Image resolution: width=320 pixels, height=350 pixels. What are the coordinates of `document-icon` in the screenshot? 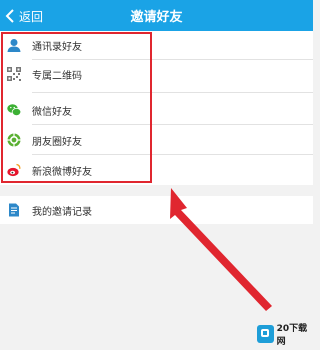 It's located at (14, 210).